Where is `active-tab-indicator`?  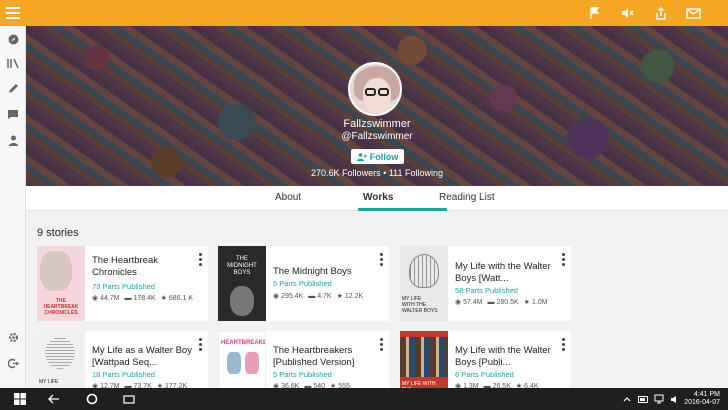 active-tab-indicator is located at coordinates (402, 209).